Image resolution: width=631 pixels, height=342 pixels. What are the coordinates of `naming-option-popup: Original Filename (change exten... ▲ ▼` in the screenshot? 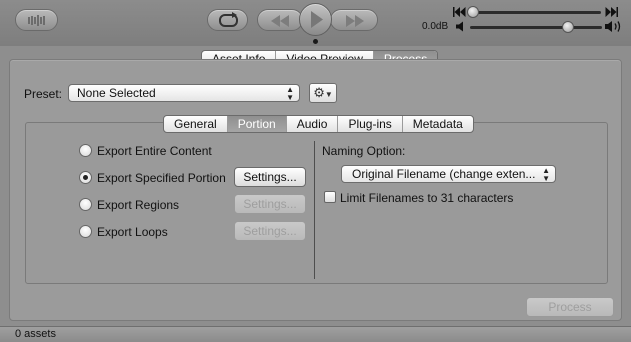 It's located at (448, 174).